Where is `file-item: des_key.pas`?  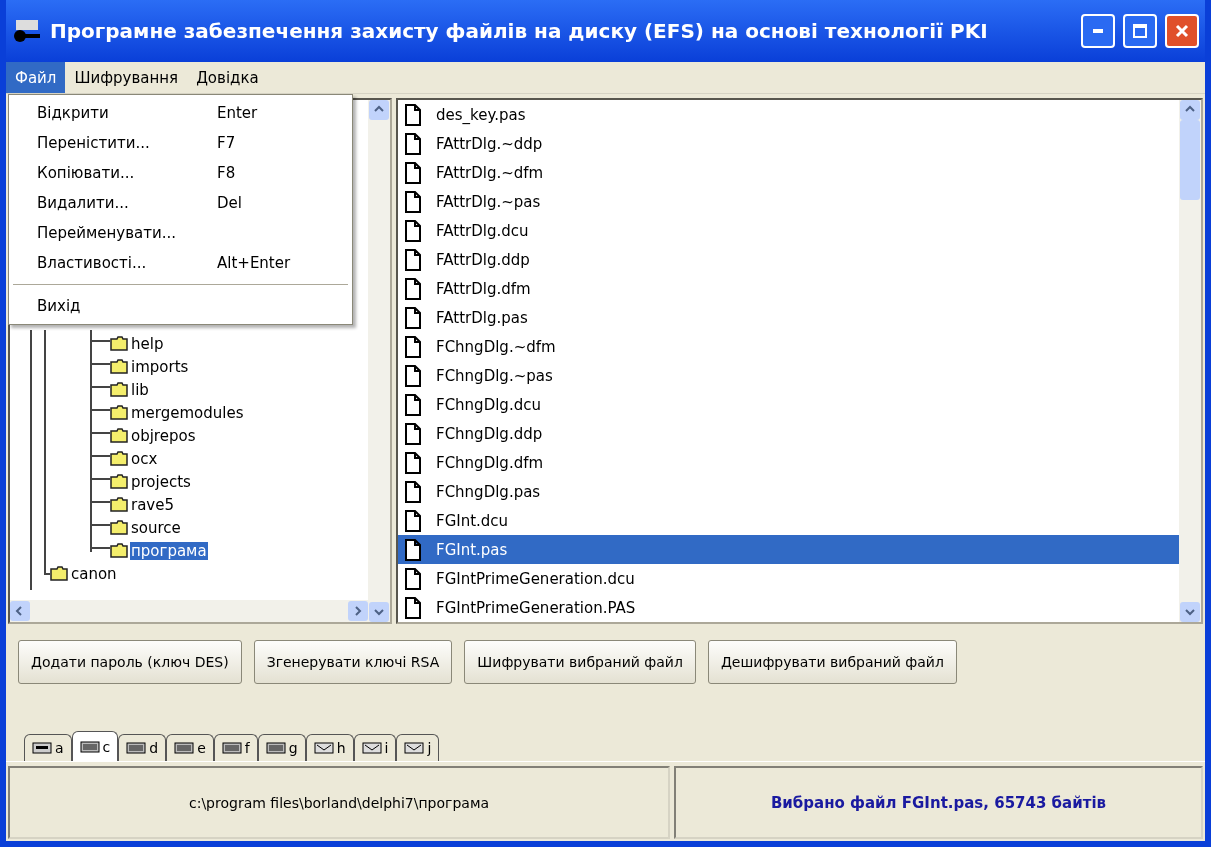 file-item: des_key.pas is located at coordinates (788, 114).